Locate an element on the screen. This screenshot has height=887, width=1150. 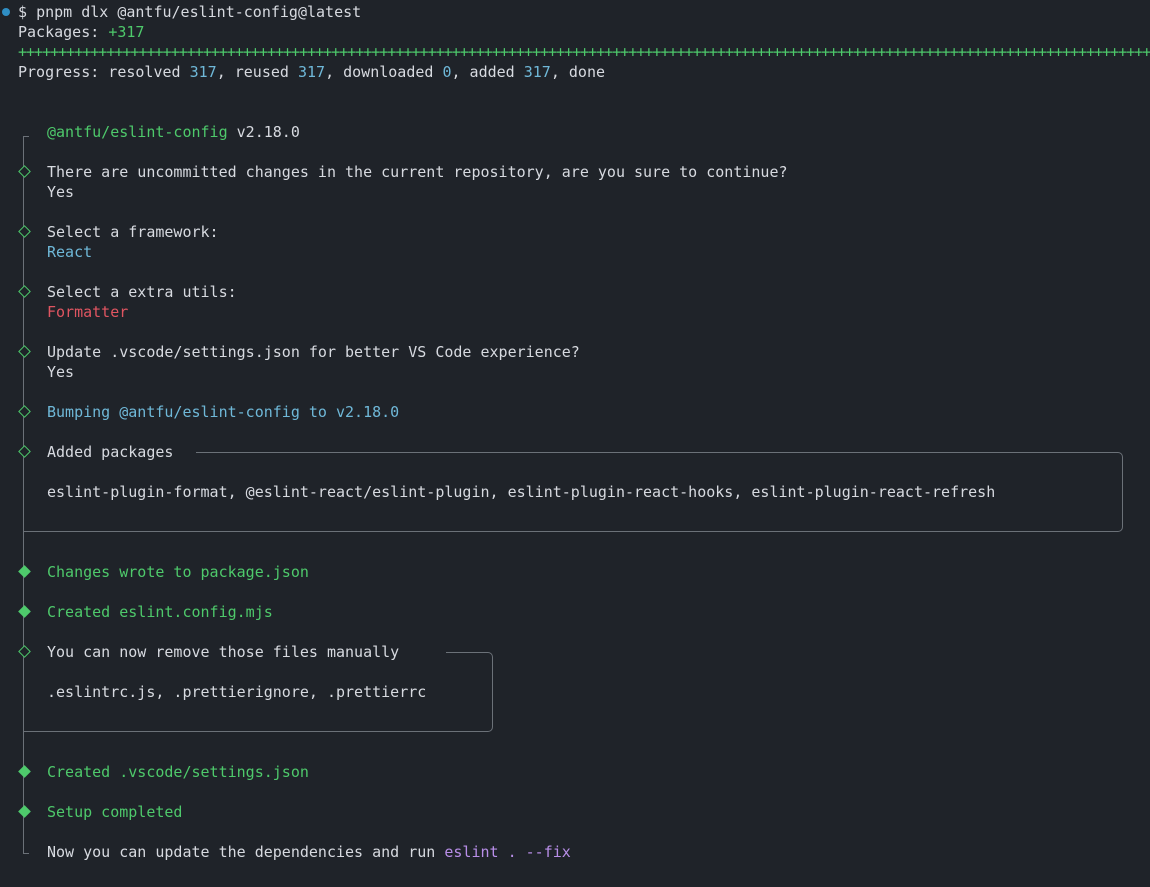
step-setup-completed: Setup completed is located at coordinates (115, 812).